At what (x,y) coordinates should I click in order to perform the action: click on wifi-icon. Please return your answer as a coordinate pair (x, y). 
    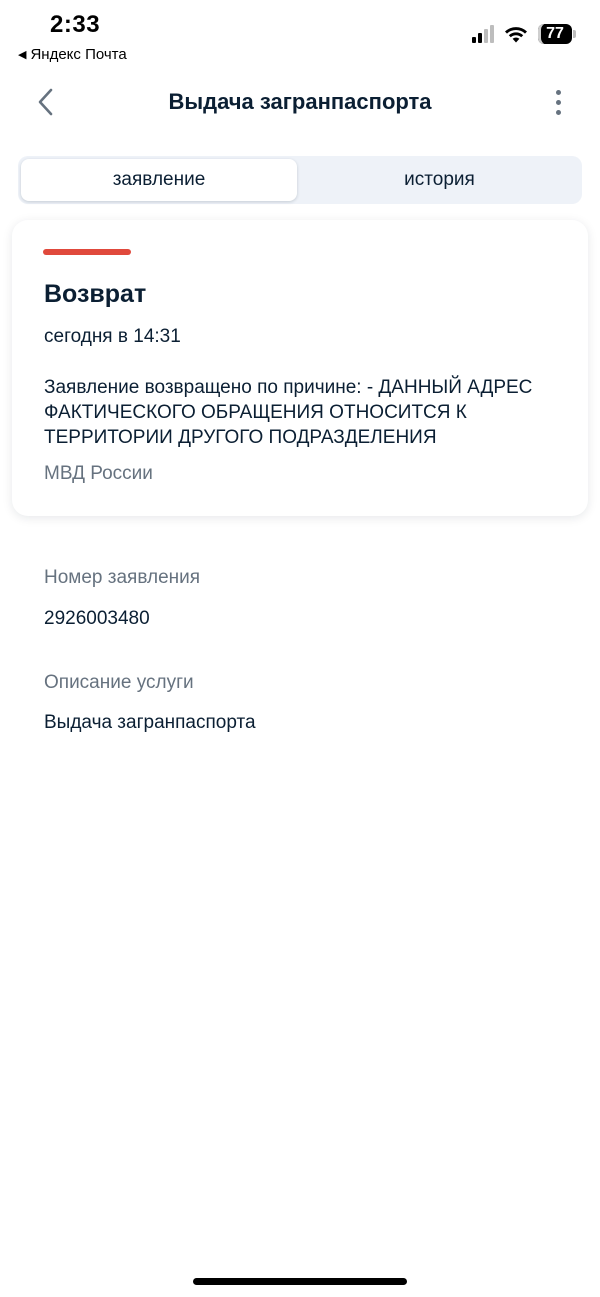
    Looking at the image, I should click on (516, 35).